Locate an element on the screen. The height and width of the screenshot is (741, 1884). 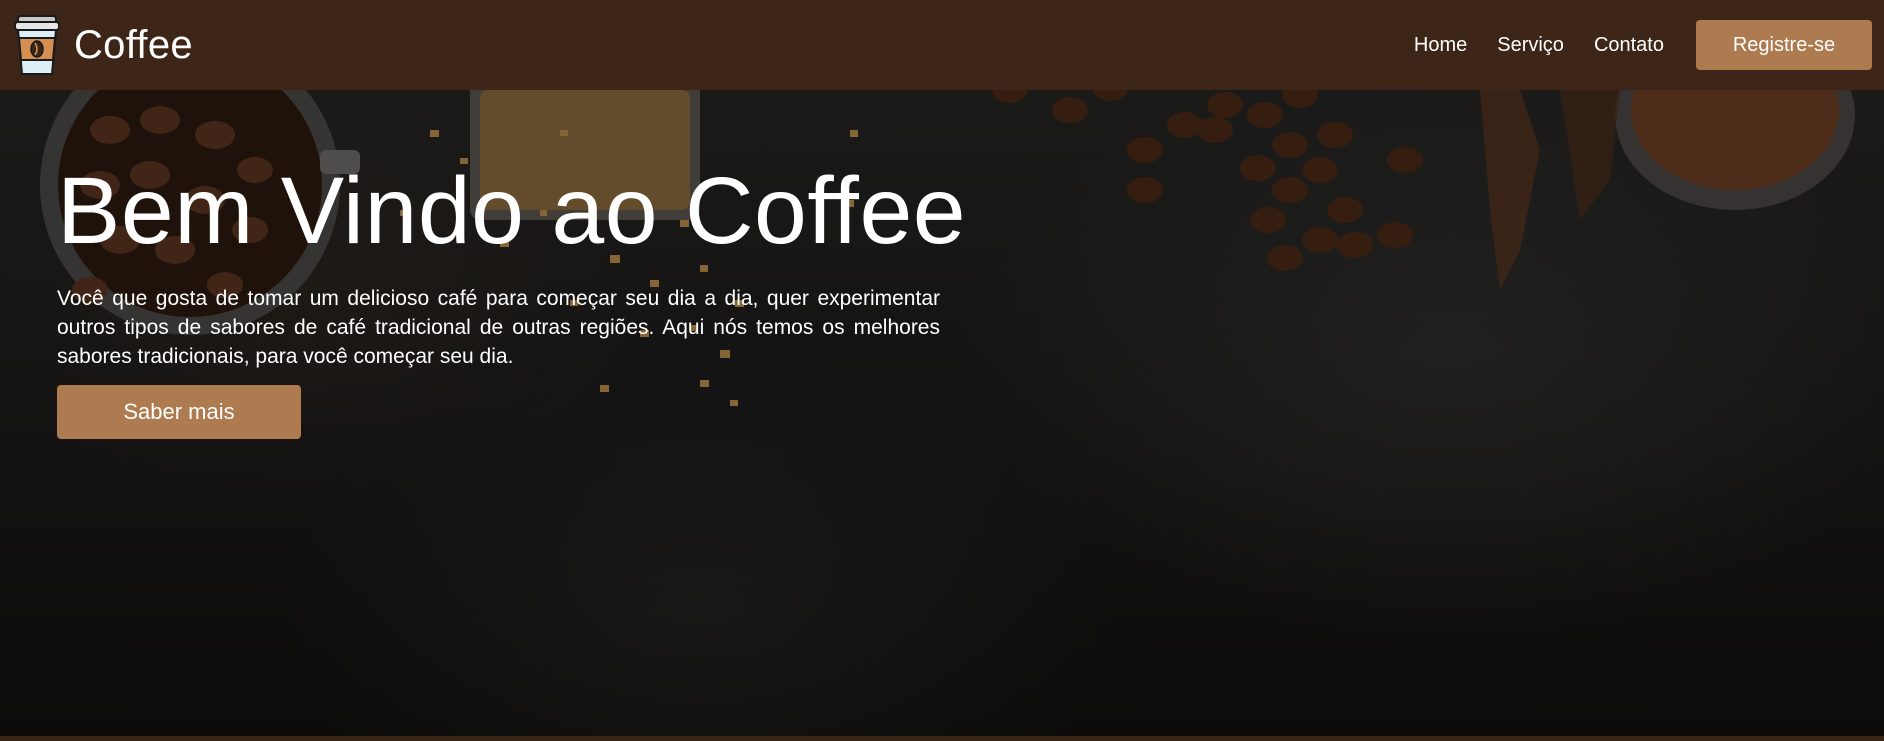
coffee-cup-icon is located at coordinates (37, 45).